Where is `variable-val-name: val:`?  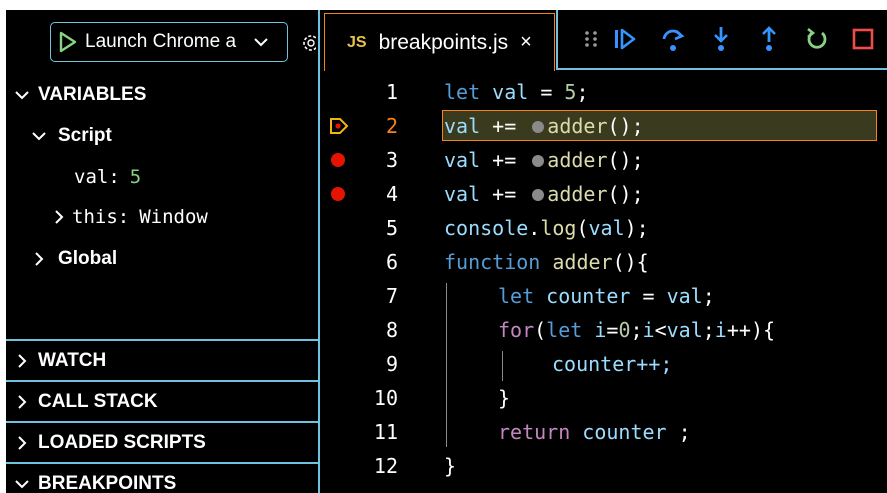
variable-val-name: val: is located at coordinates (97, 177).